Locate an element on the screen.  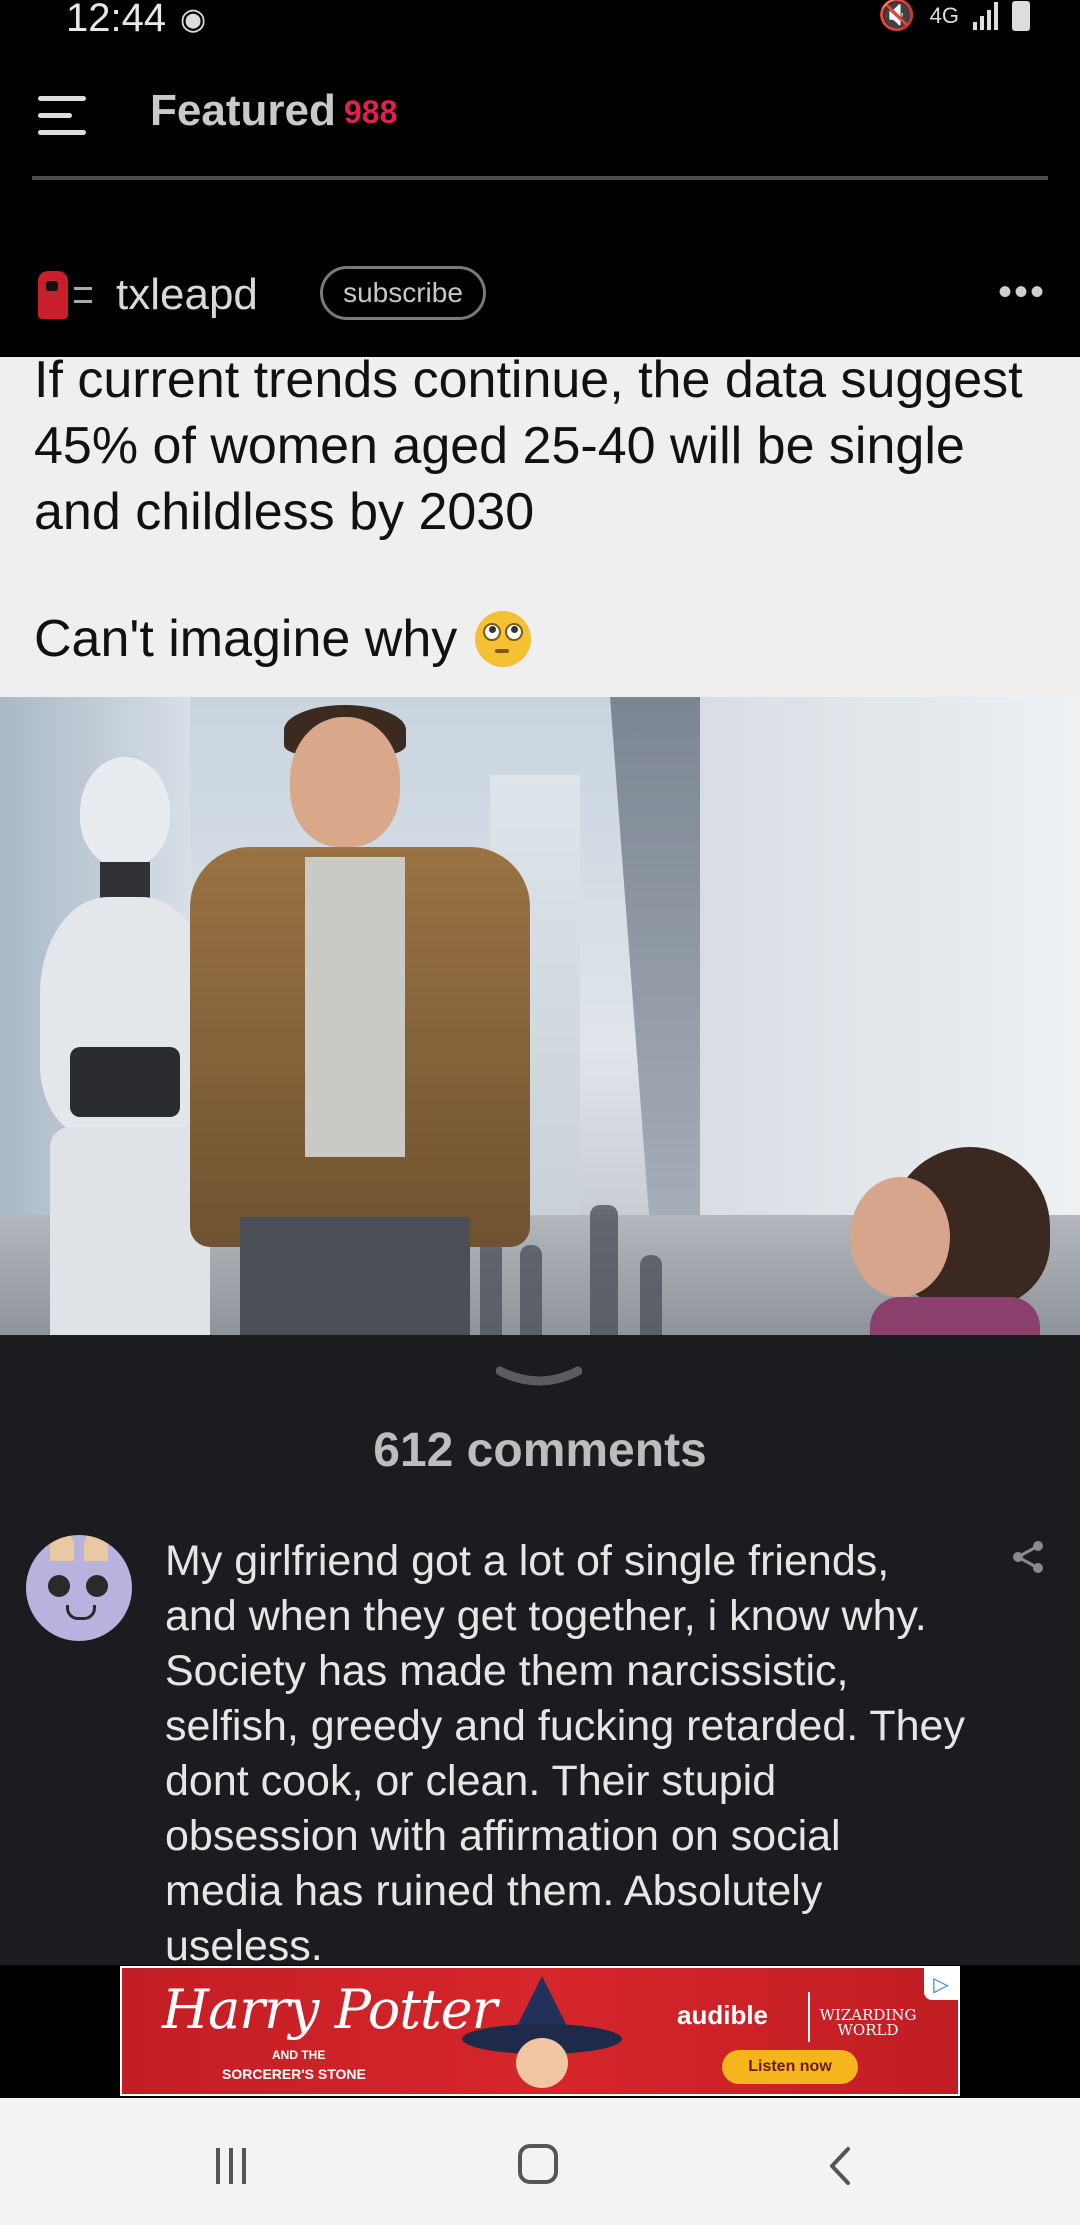
signal-icon is located at coordinates (985, 15).